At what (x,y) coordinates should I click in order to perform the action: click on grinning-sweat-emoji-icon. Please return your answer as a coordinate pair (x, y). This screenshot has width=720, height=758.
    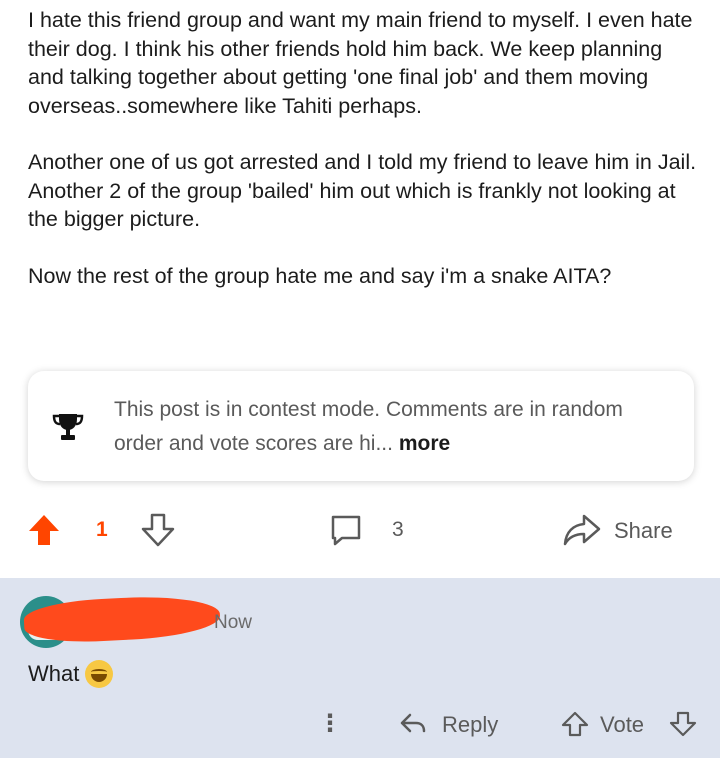
    Looking at the image, I should click on (99, 674).